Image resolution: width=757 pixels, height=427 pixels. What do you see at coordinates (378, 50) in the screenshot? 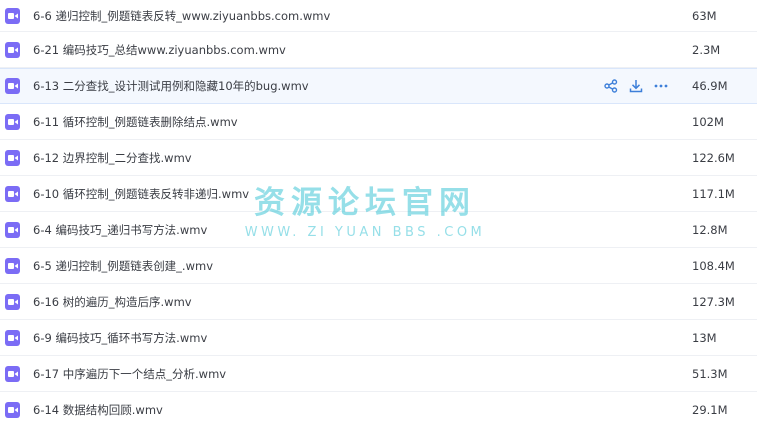
I see `file-row: 6-21 编码技巧_总结www.ziyuanbbs.com.wmv 2.3M` at bounding box center [378, 50].